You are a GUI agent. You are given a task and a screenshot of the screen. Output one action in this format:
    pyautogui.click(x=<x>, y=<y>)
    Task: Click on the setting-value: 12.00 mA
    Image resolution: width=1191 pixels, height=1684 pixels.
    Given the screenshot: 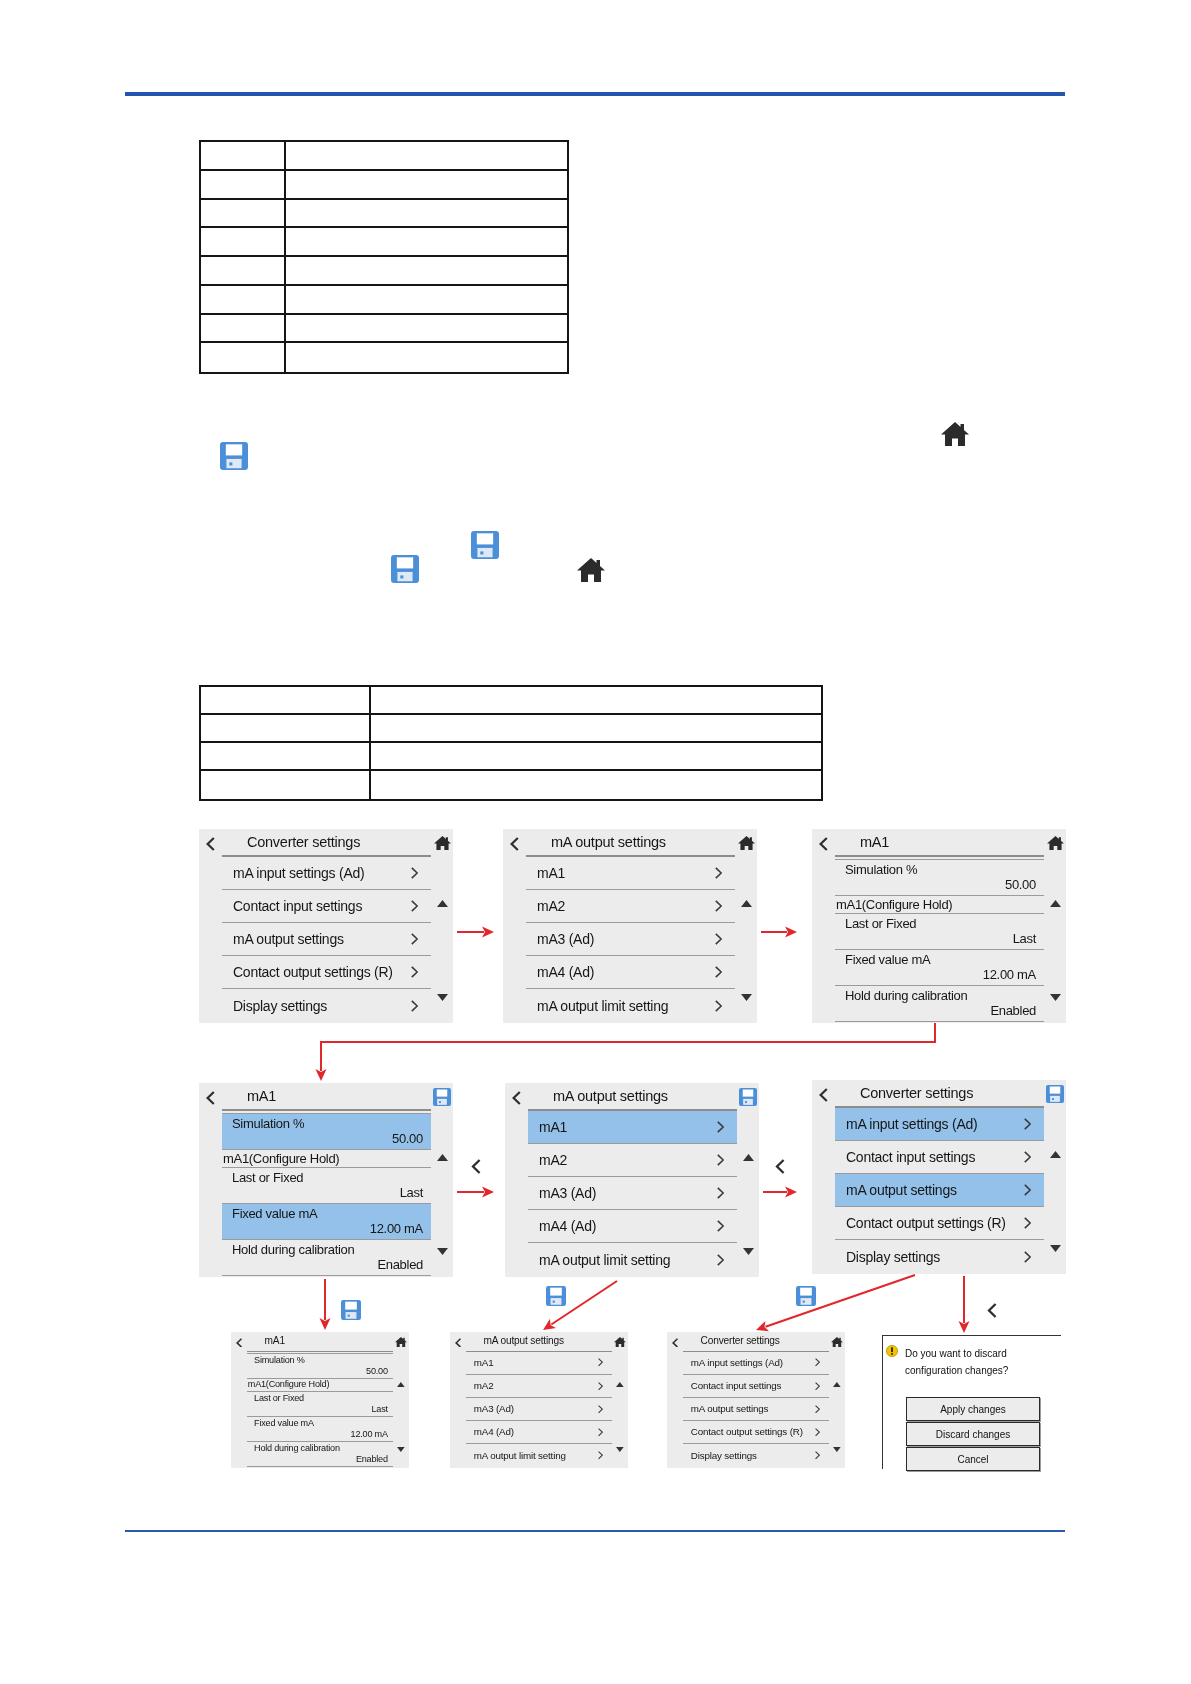 What is the action you would take?
    pyautogui.click(x=369, y=1434)
    